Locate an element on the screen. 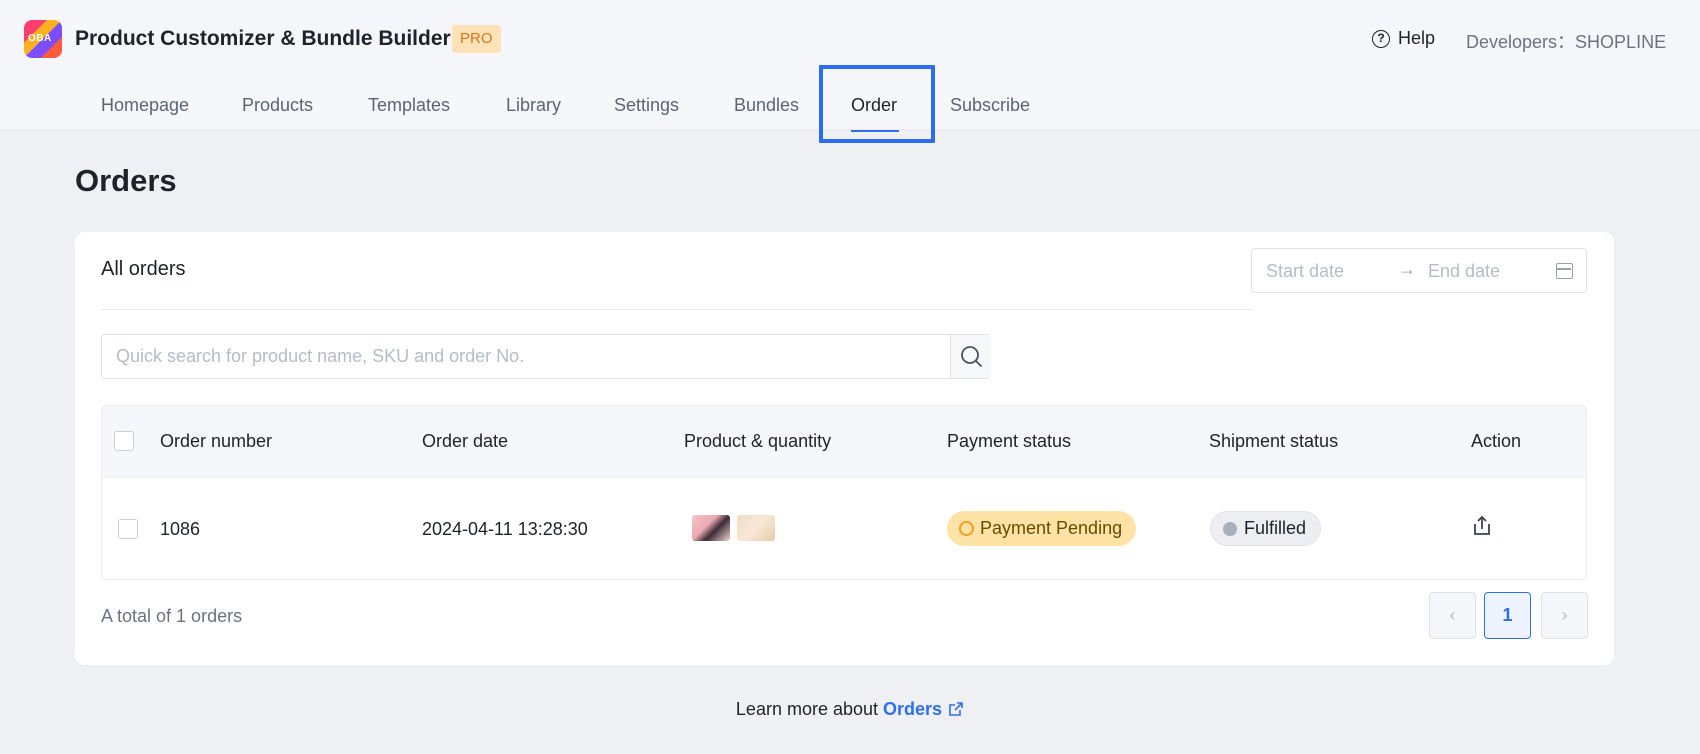 The image size is (1700, 754). calendar-icon is located at coordinates (1564, 271).